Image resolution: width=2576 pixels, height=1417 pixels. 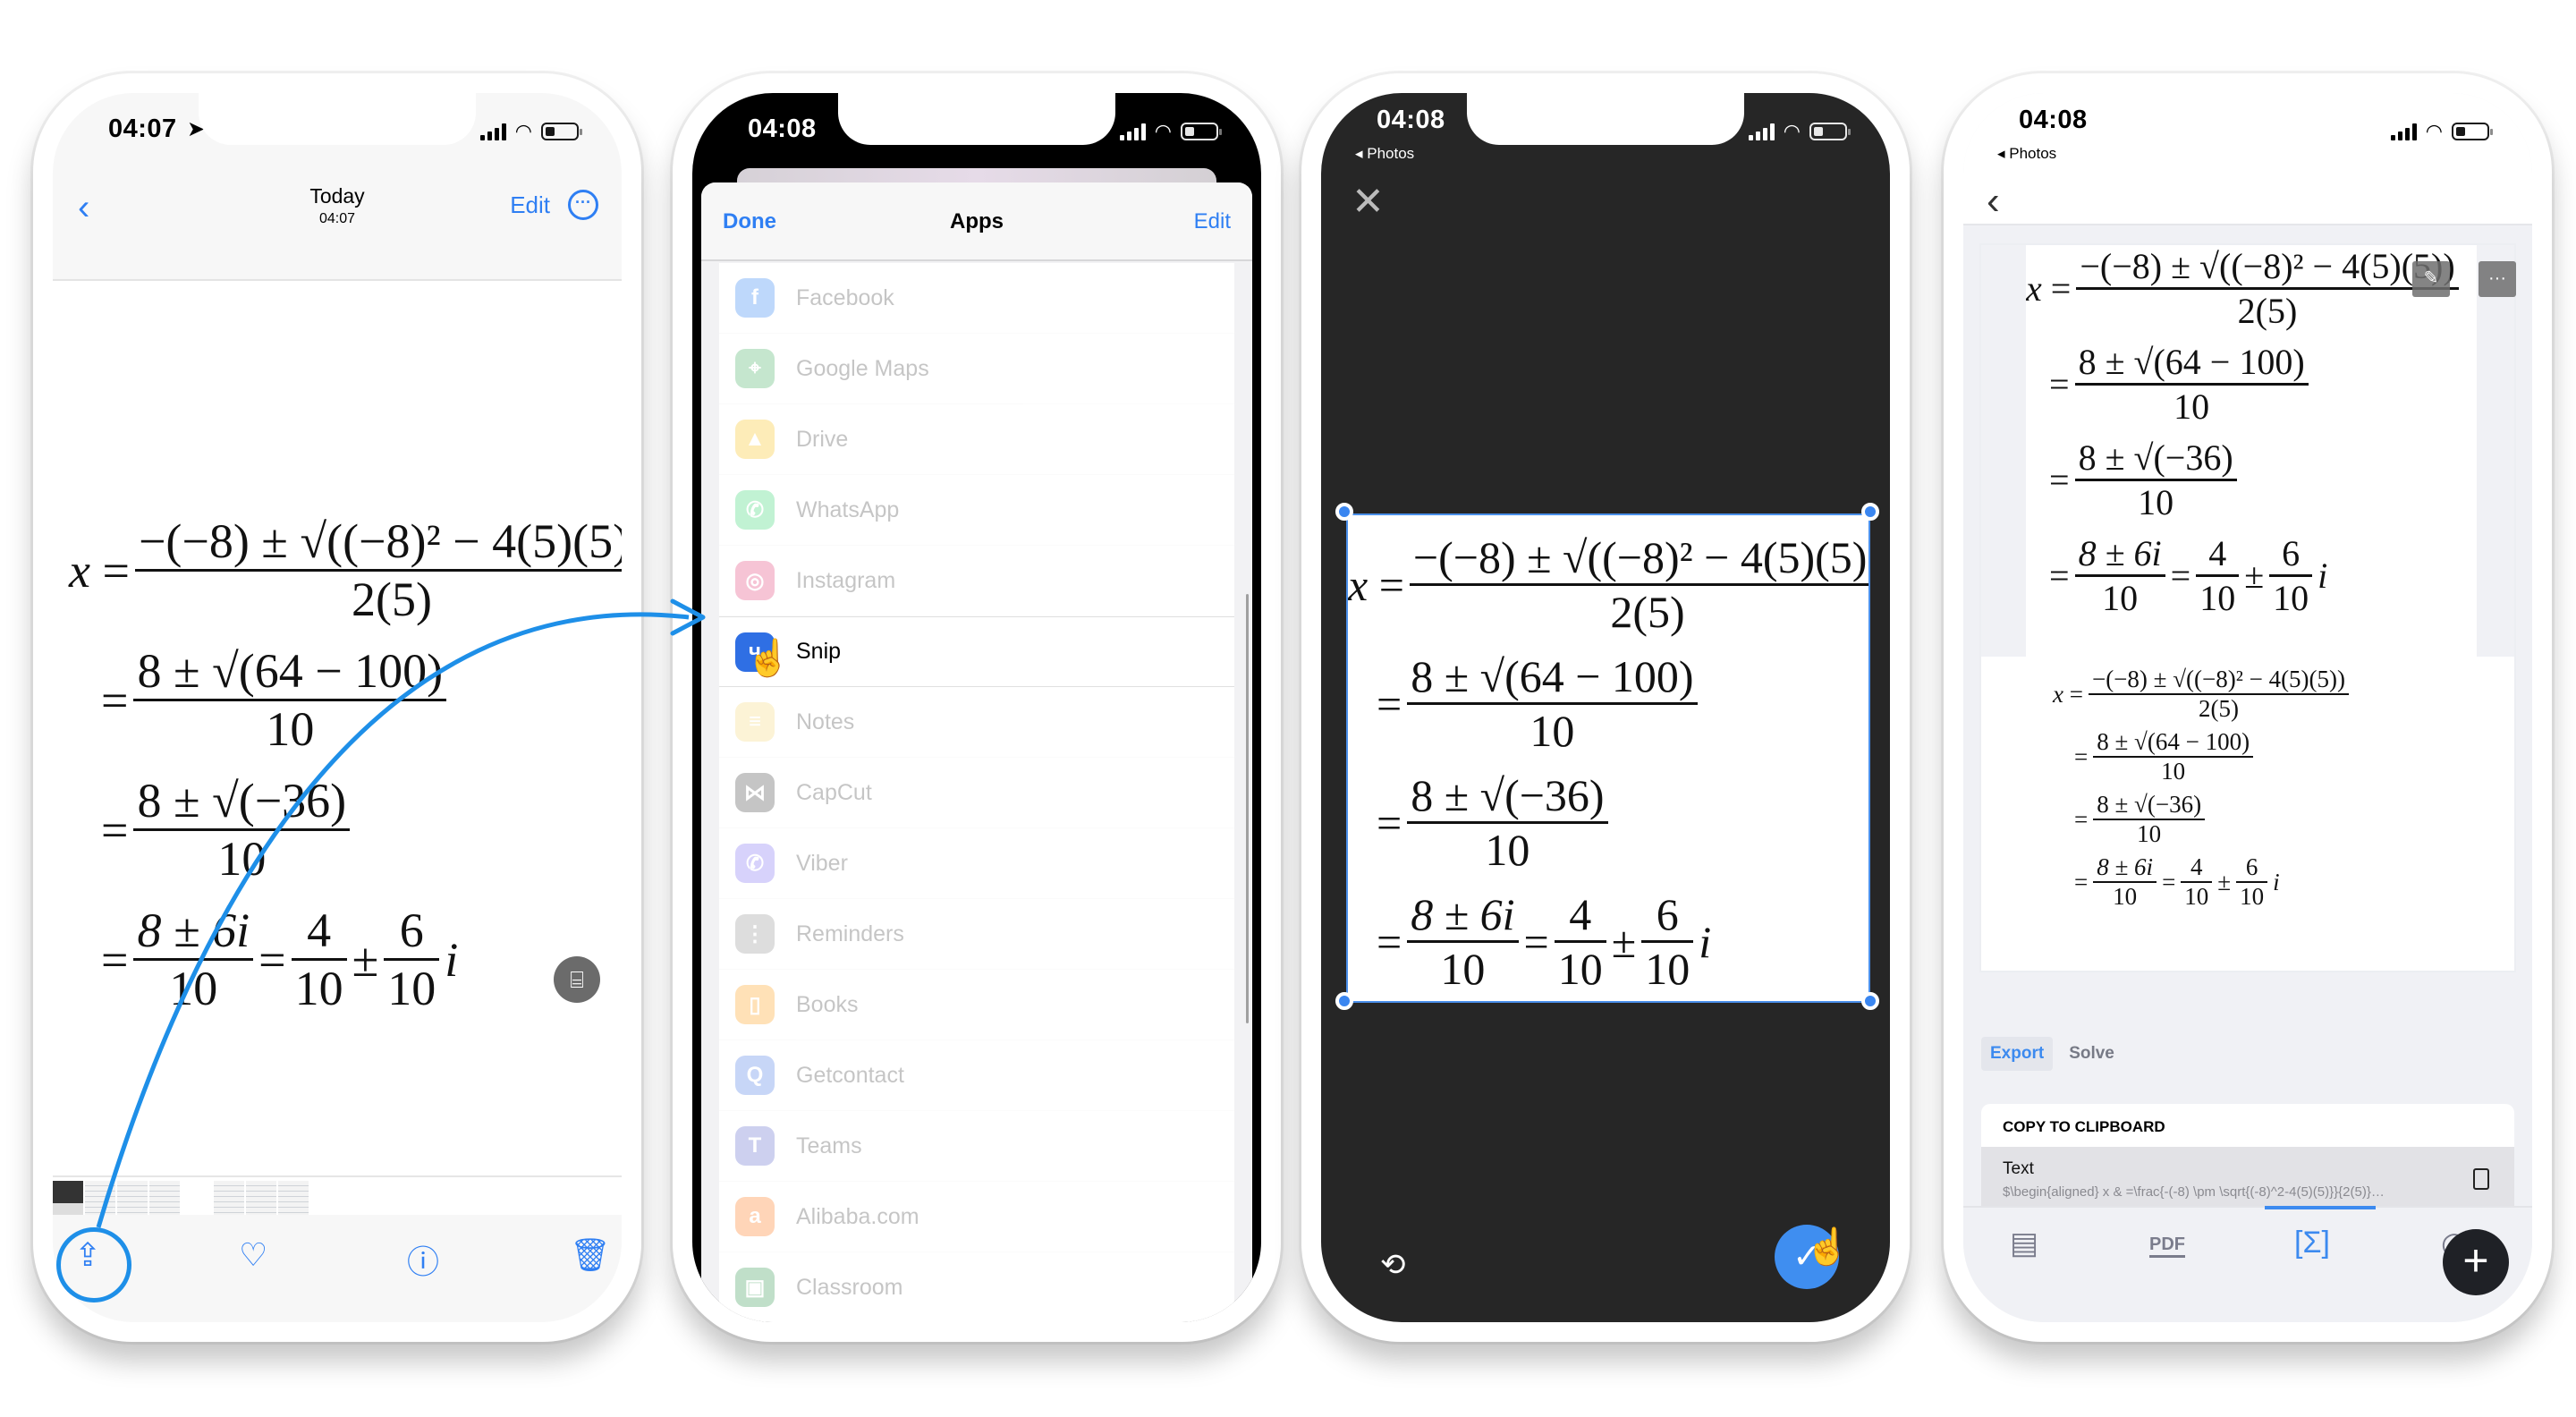 What do you see at coordinates (2018, 1168) in the screenshot?
I see `copy-row-title: Text` at bounding box center [2018, 1168].